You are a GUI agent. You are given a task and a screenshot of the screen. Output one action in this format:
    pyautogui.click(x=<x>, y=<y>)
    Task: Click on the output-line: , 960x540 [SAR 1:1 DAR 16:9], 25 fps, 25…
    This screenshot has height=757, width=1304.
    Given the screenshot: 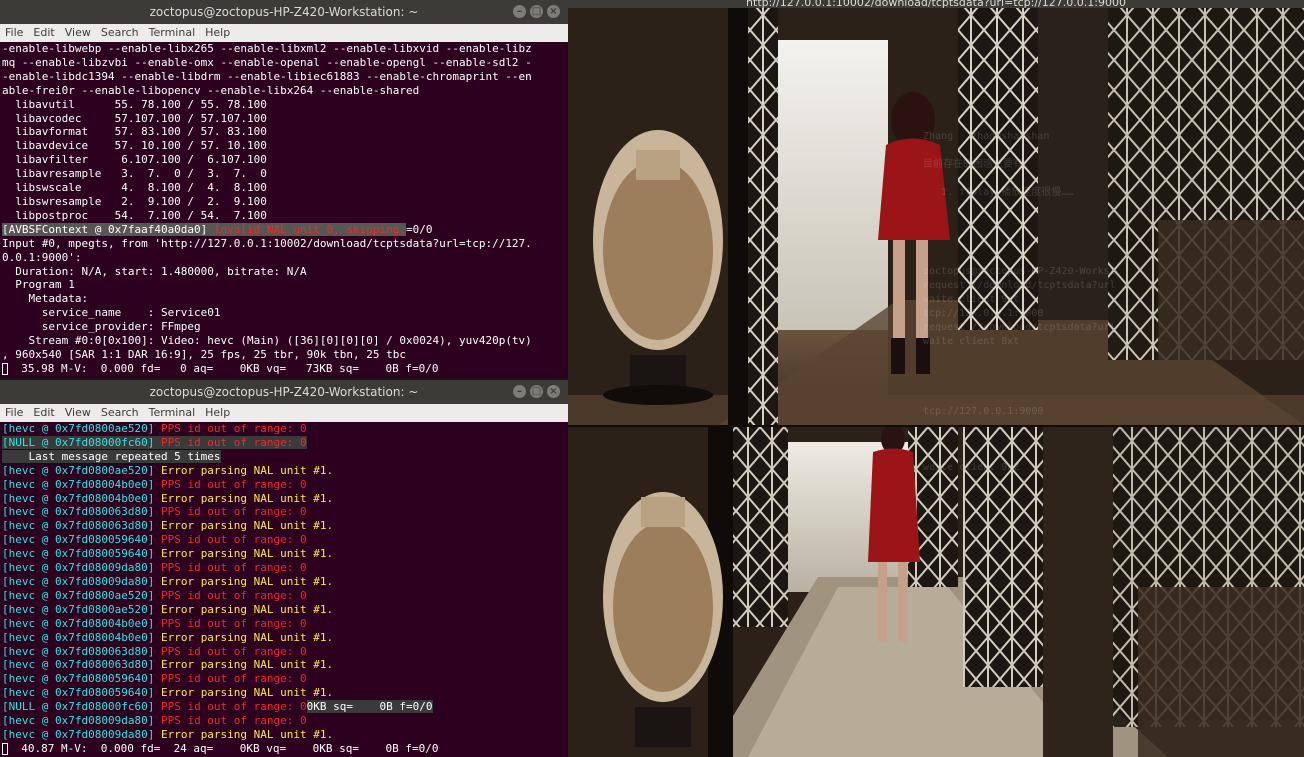 What is the action you would take?
    pyautogui.click(x=204, y=354)
    